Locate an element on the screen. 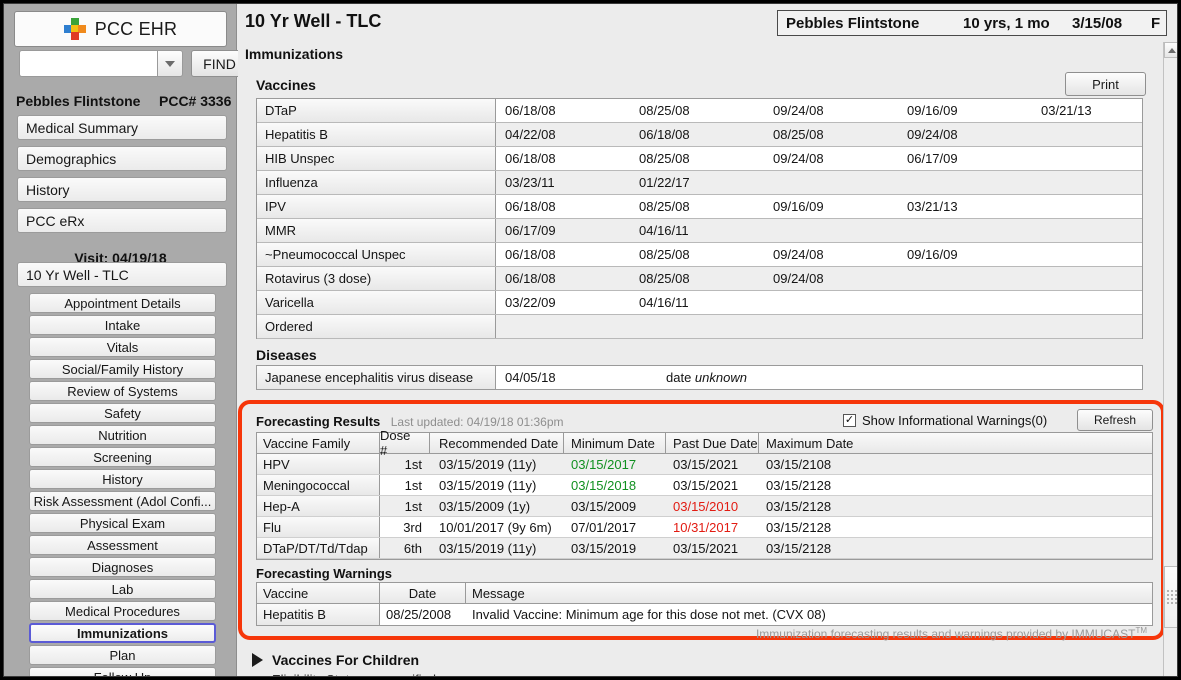 This screenshot has width=1181, height=680. sidebar-item-immunizations: Immunizations is located at coordinates (122, 633).